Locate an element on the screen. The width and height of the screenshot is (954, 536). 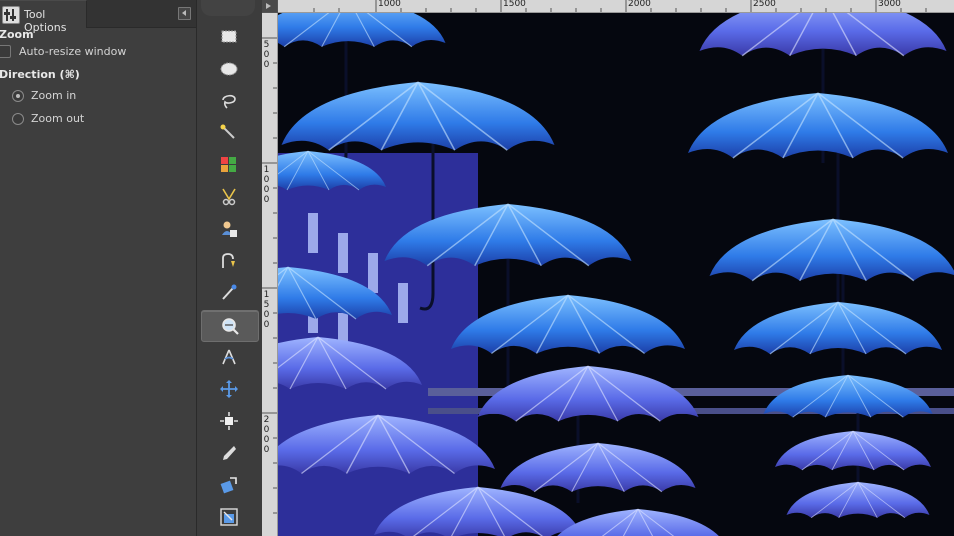
zoom-tool is located at coordinates (230, 326).